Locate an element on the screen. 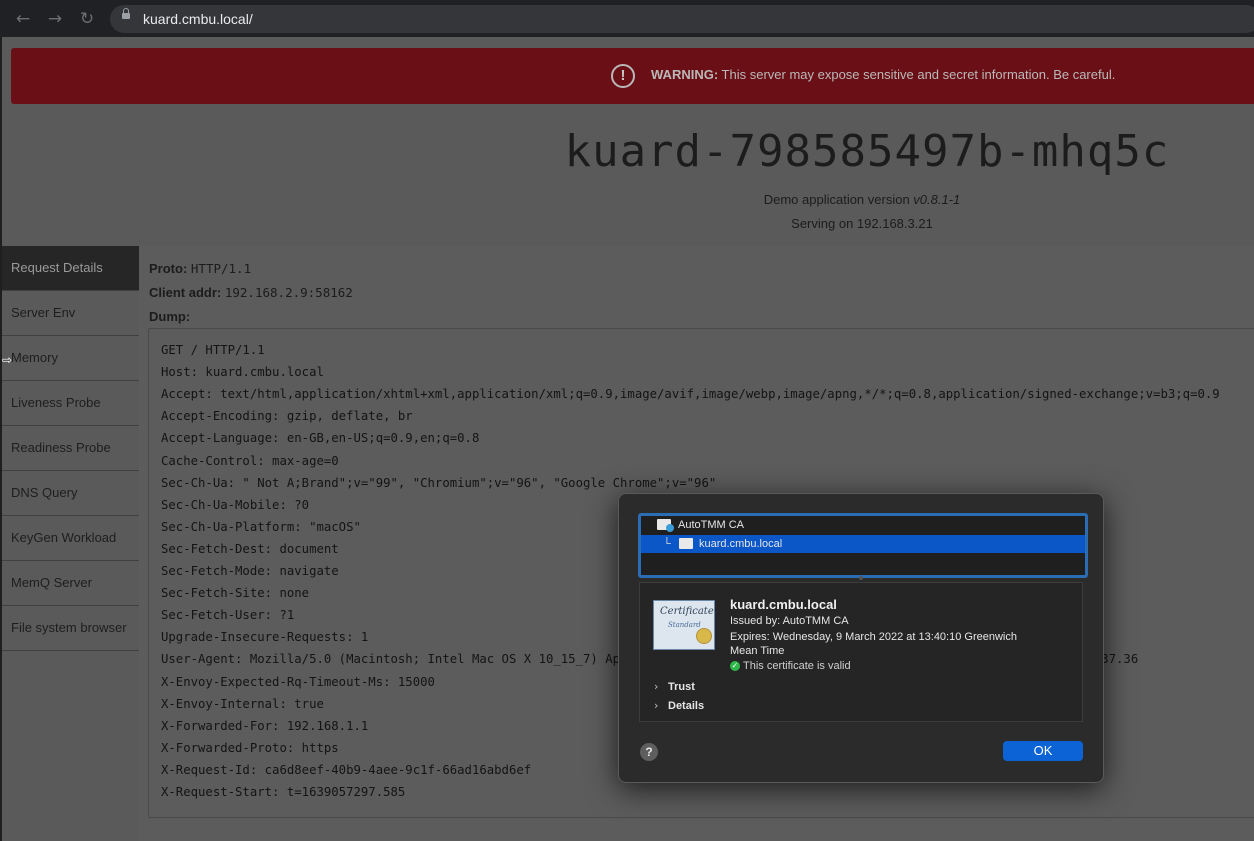  sidebar-item-memory: Memory is located at coordinates (70, 358).